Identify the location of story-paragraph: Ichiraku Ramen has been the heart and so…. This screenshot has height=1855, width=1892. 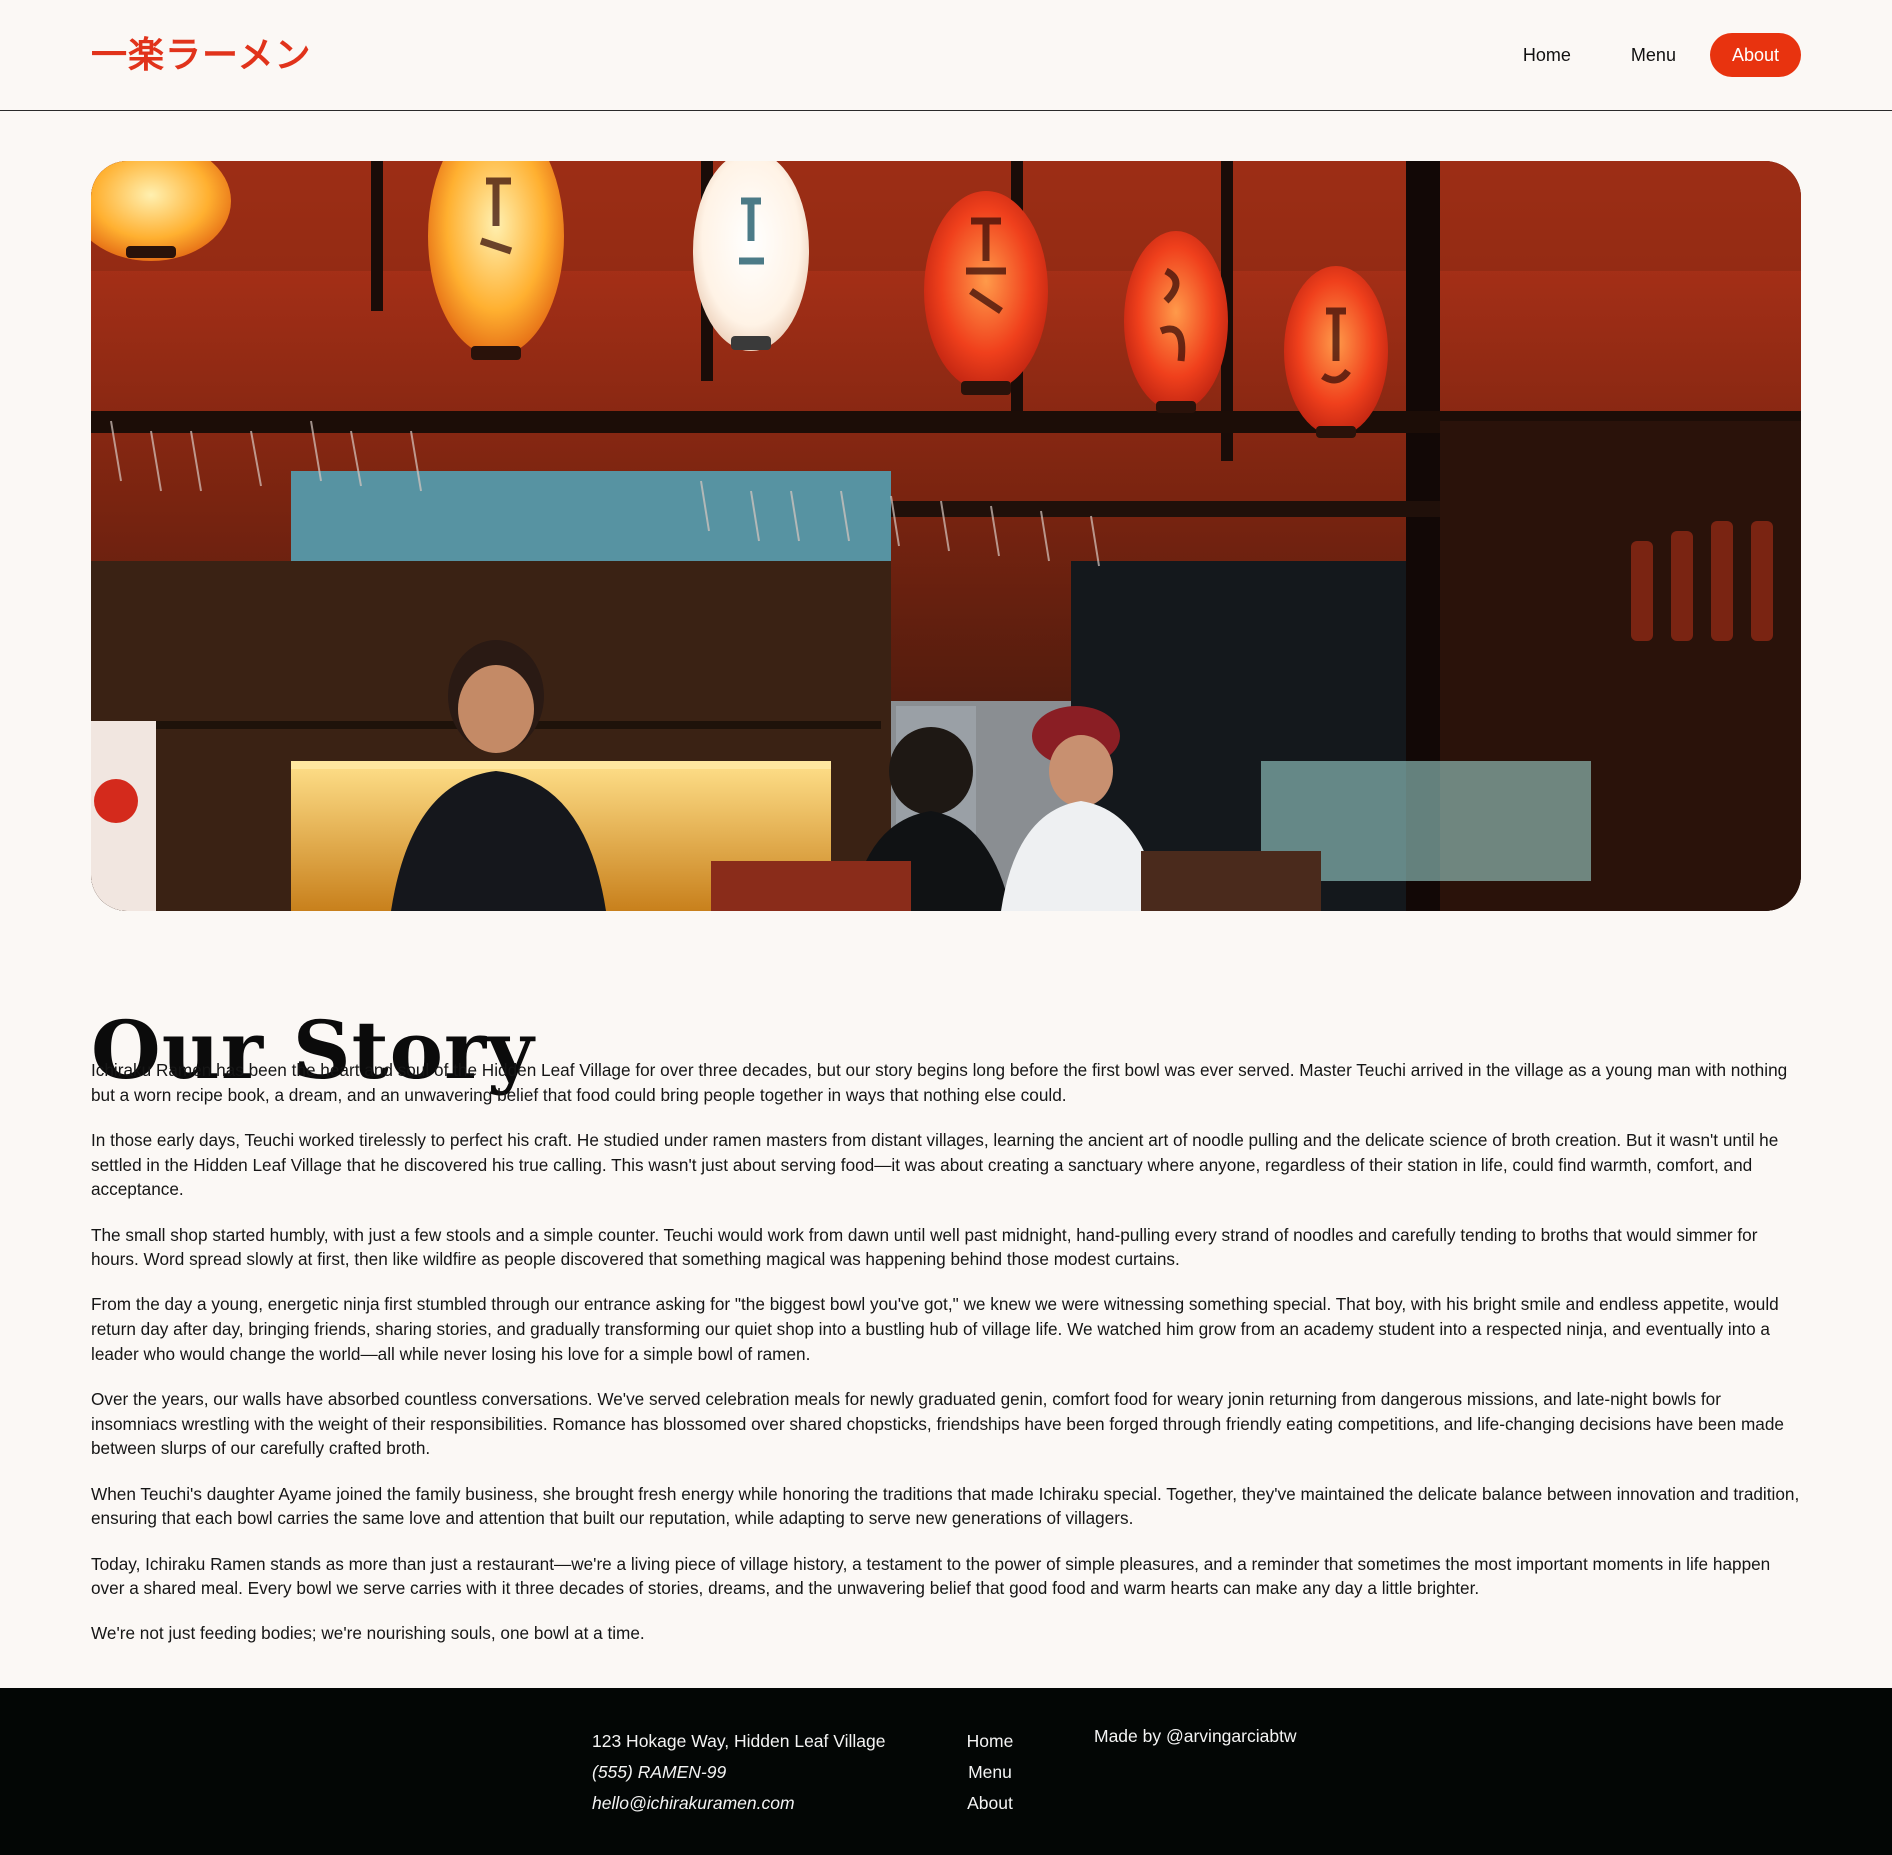
(939, 1082).